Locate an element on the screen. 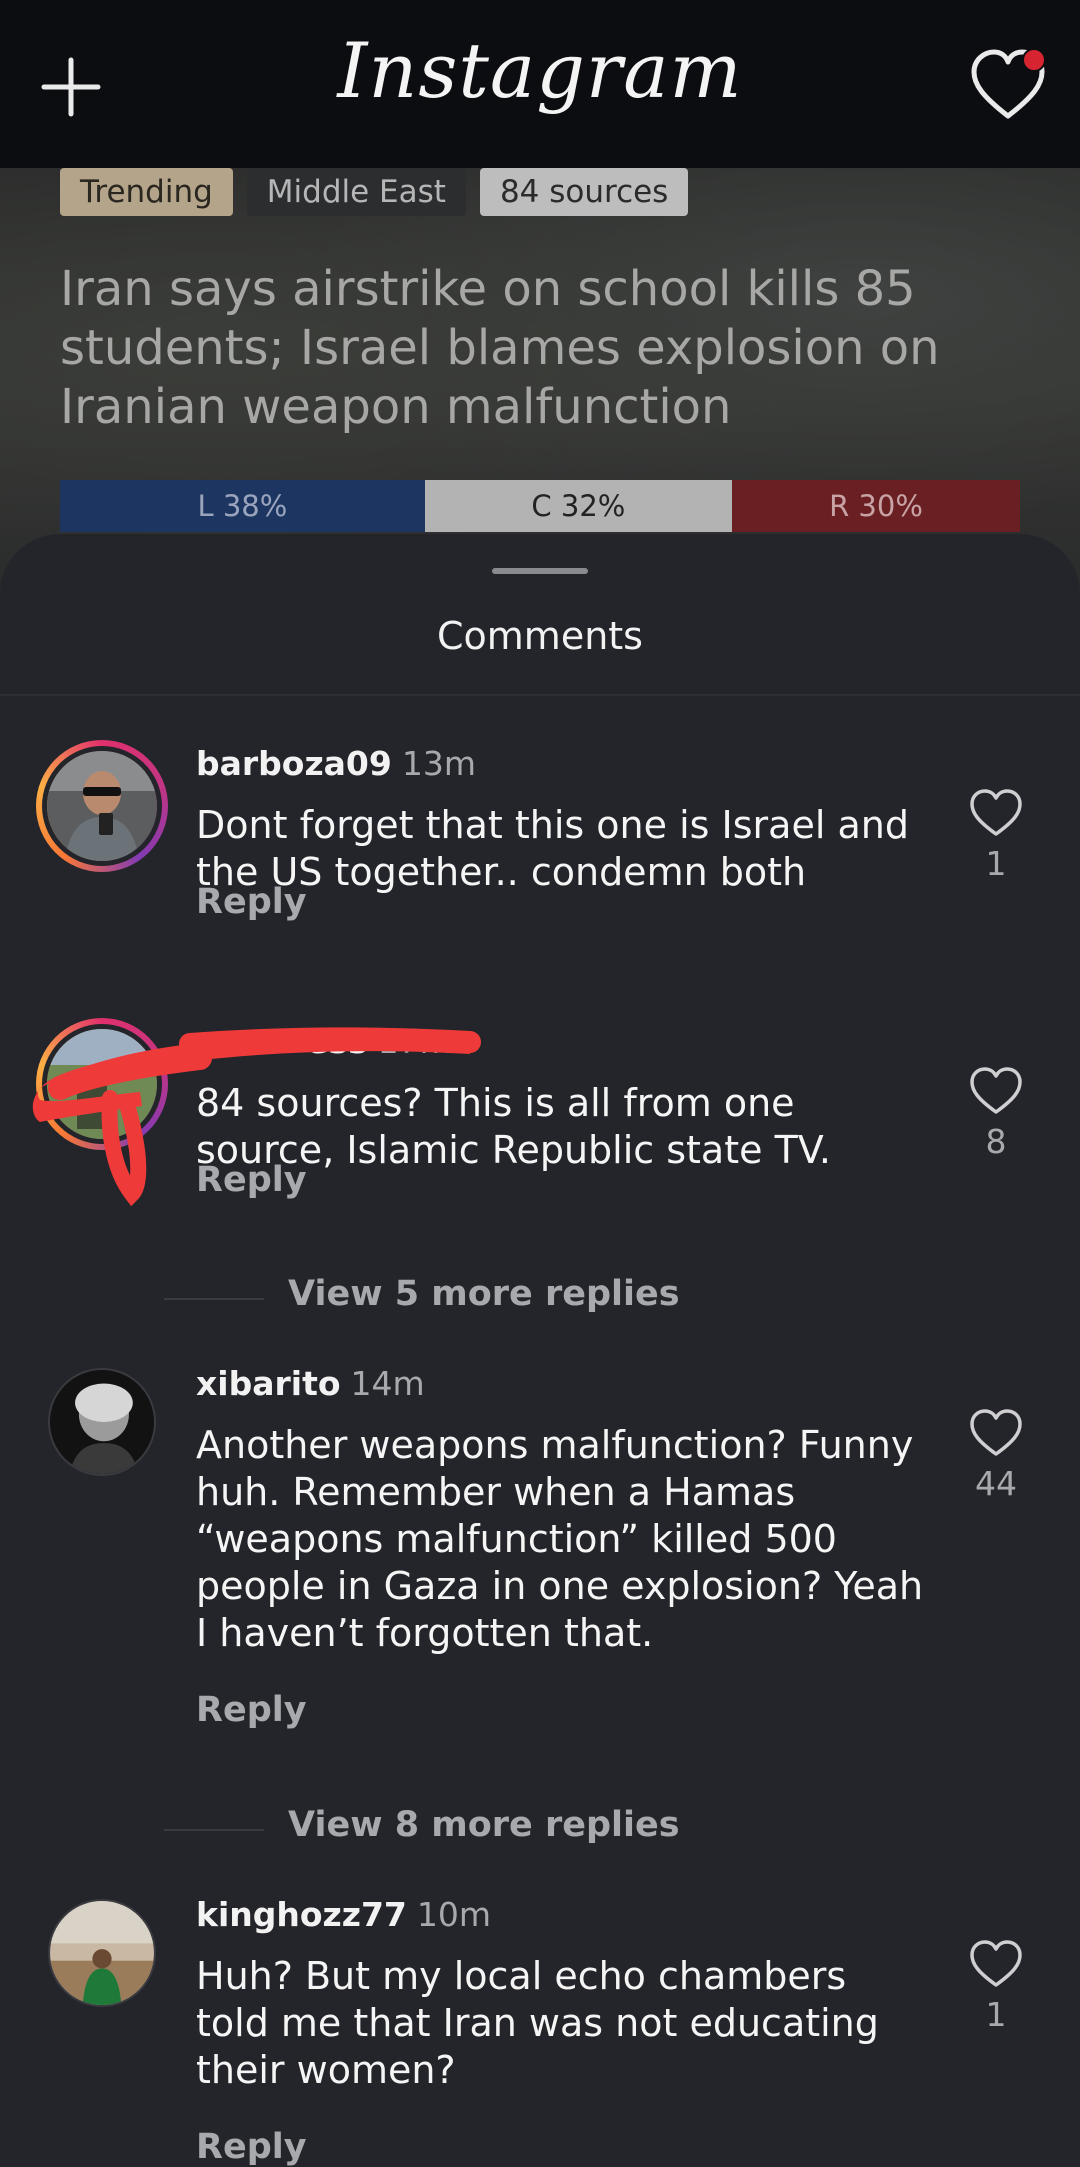 Image resolution: width=1080 pixels, height=2167 pixels. comment-time: 10m is located at coordinates (454, 1914).